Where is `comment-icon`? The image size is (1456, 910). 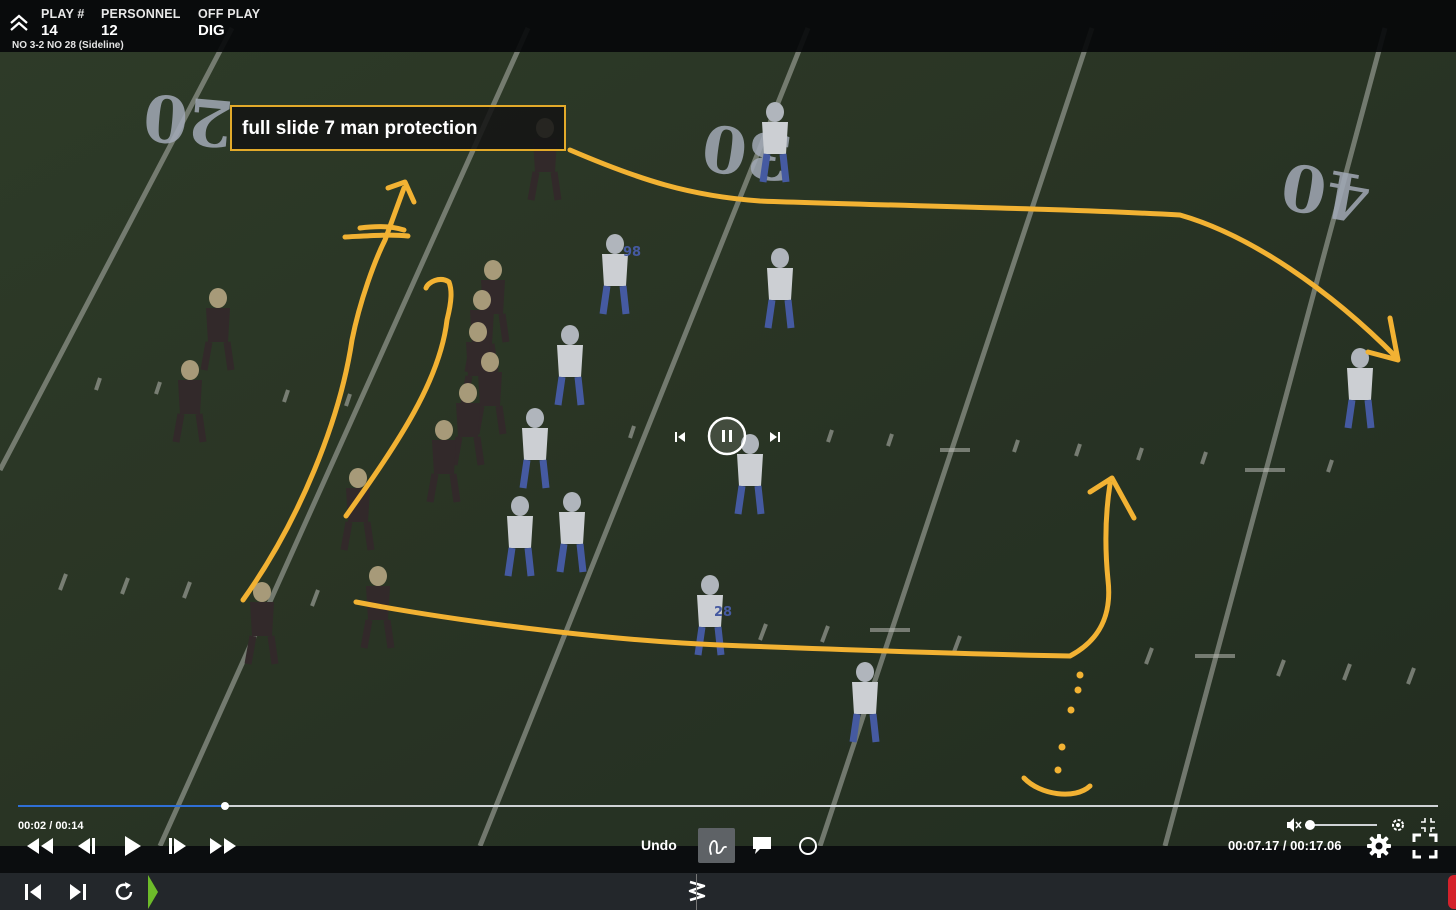
comment-icon is located at coordinates (762, 845).